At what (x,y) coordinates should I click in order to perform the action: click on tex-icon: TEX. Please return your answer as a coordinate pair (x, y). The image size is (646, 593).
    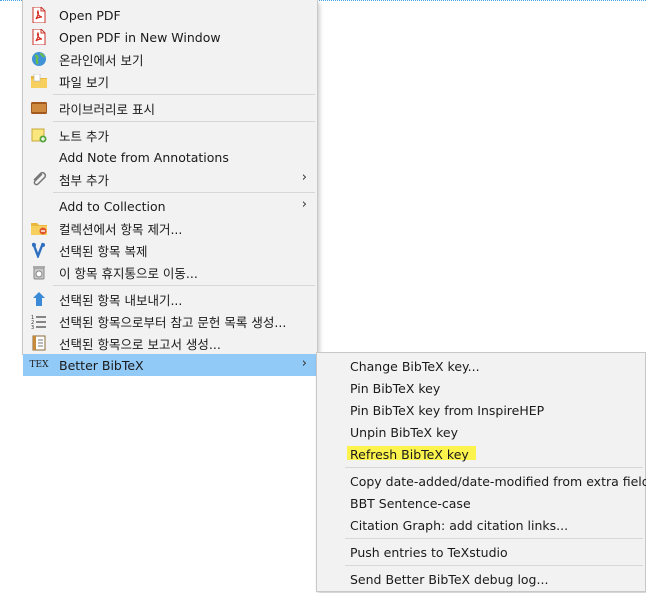
    Looking at the image, I should click on (39, 365).